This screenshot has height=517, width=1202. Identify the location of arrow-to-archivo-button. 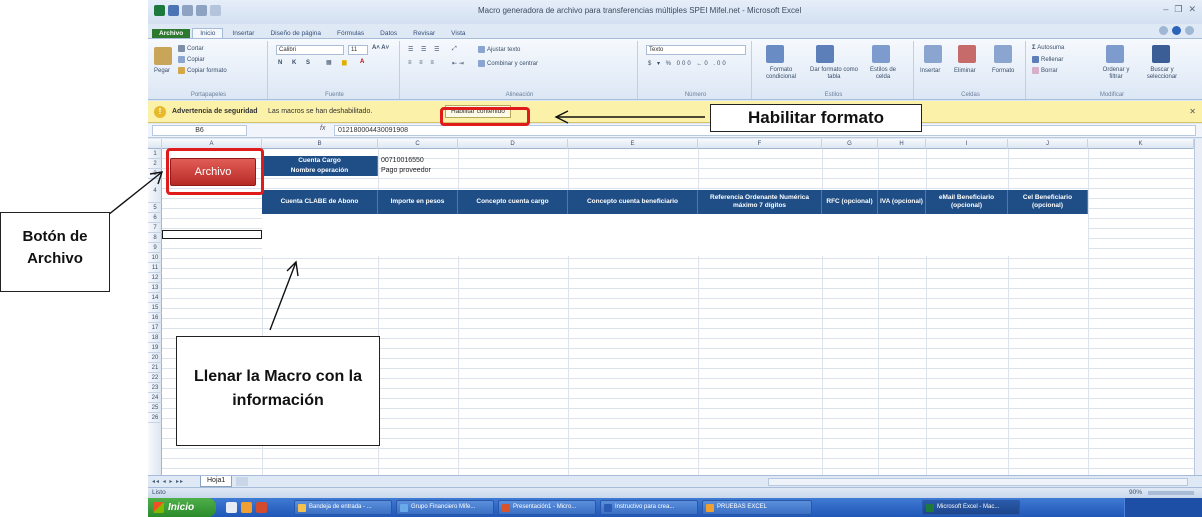
(135, 193).